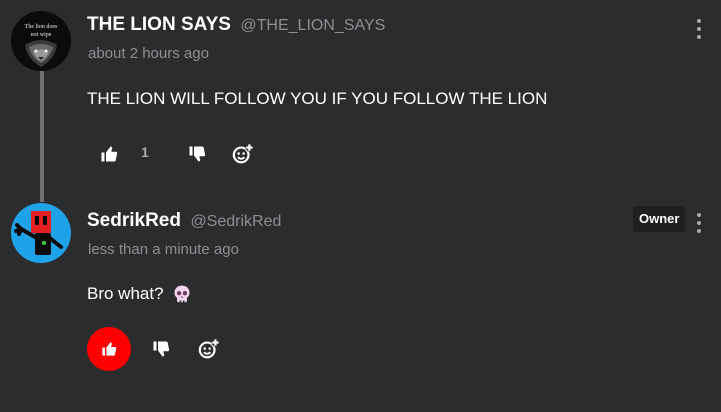  I want to click on comment-header: SedrikRed @SedrikRed, so click(184, 221).